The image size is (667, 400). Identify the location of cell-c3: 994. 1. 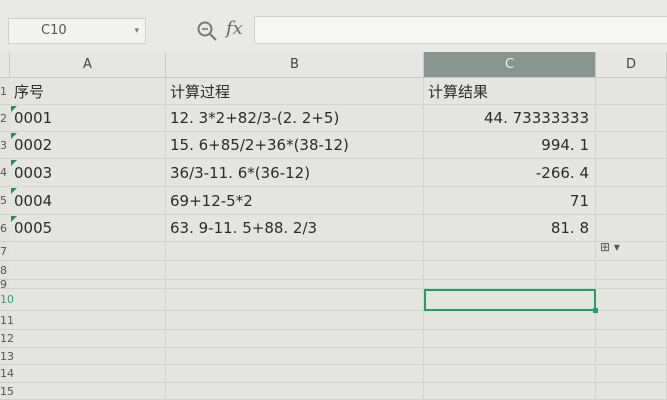
(510, 145).